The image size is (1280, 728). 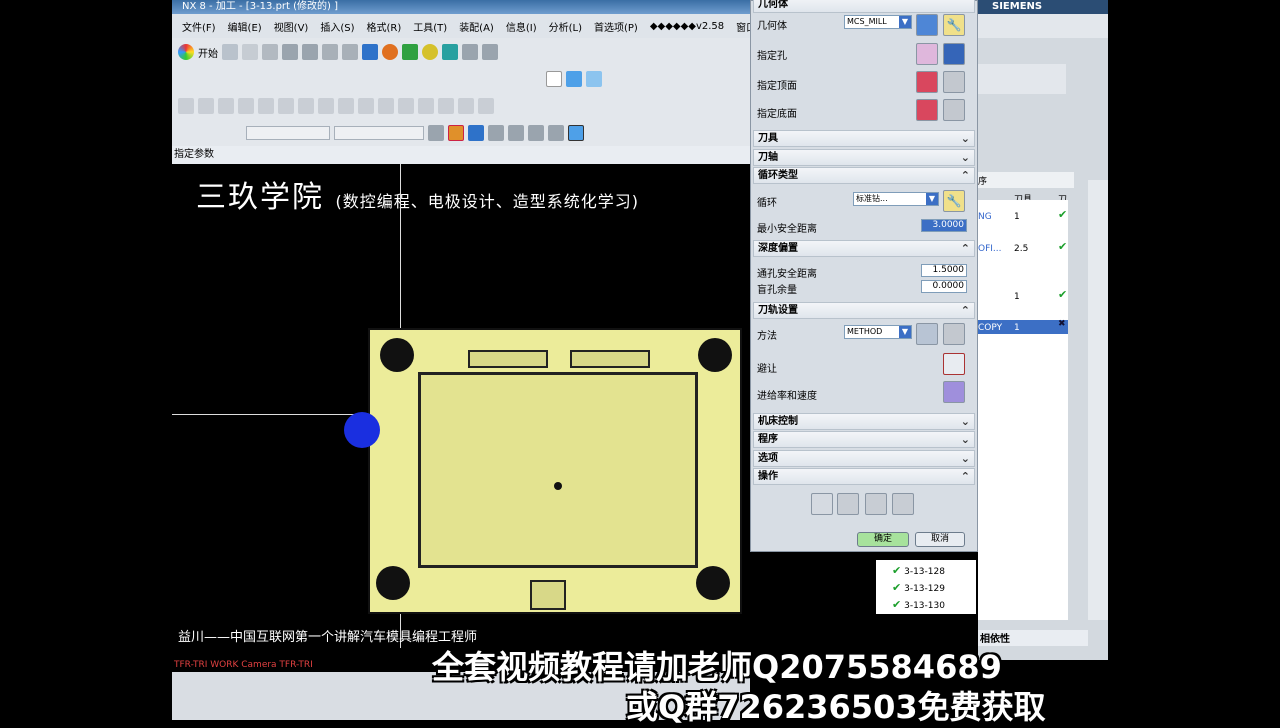 What do you see at coordinates (306, 106) in the screenshot?
I see `offset-curve-icon` at bounding box center [306, 106].